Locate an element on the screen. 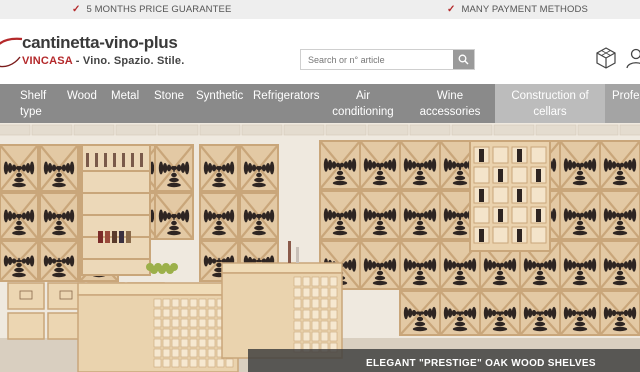 Image resolution: width=640 pixels, height=372 pixels. nav-item-label: Wood is located at coordinates (82, 96).